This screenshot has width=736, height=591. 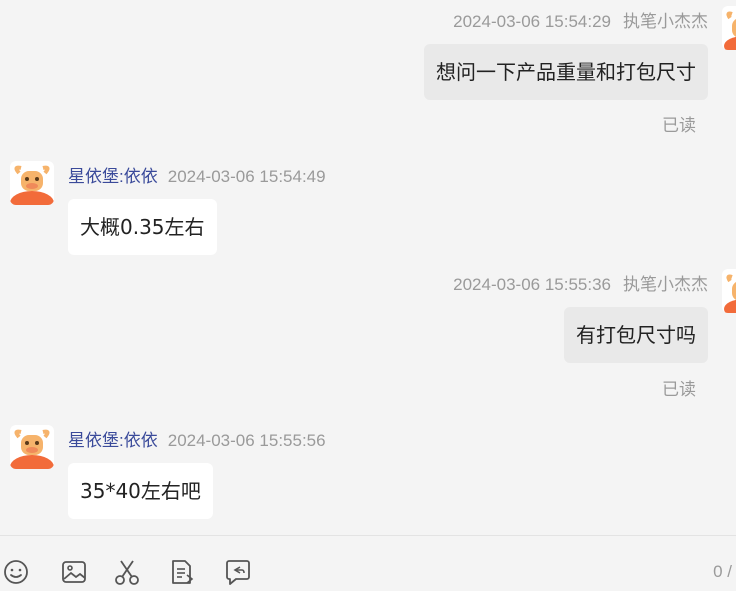 What do you see at coordinates (246, 176) in the screenshot?
I see `message-time: 2024-03-06 15:54:49` at bounding box center [246, 176].